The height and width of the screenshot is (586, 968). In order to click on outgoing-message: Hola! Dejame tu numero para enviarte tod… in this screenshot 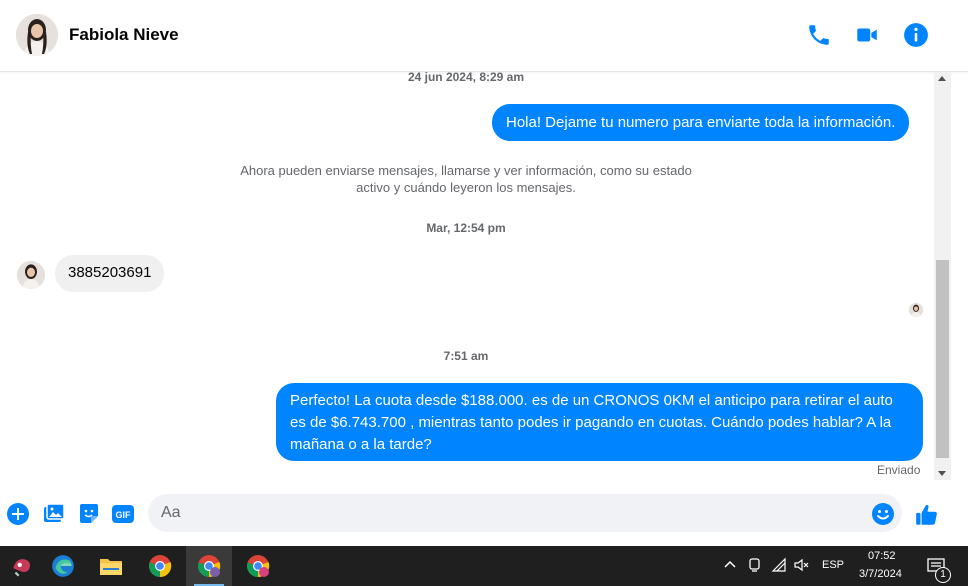, I will do `click(701, 122)`.